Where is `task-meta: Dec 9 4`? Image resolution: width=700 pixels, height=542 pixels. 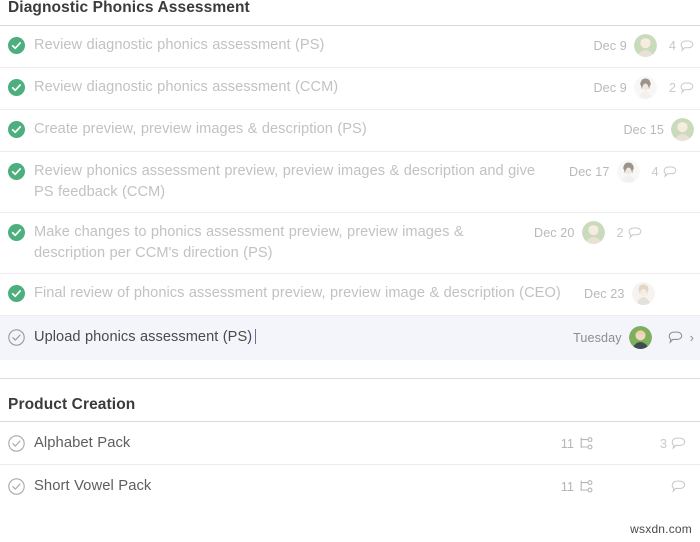 task-meta: Dec 9 4 is located at coordinates (643, 45).